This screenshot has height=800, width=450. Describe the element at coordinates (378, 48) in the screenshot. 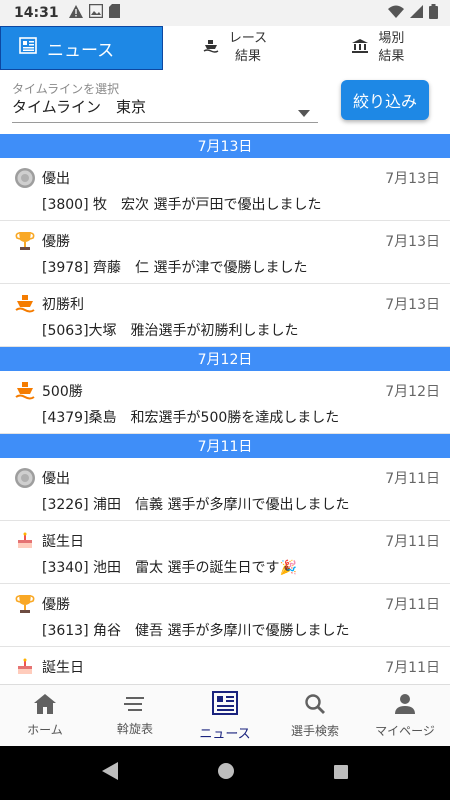

I see `tab-venue-results: 場別 結果` at that location.